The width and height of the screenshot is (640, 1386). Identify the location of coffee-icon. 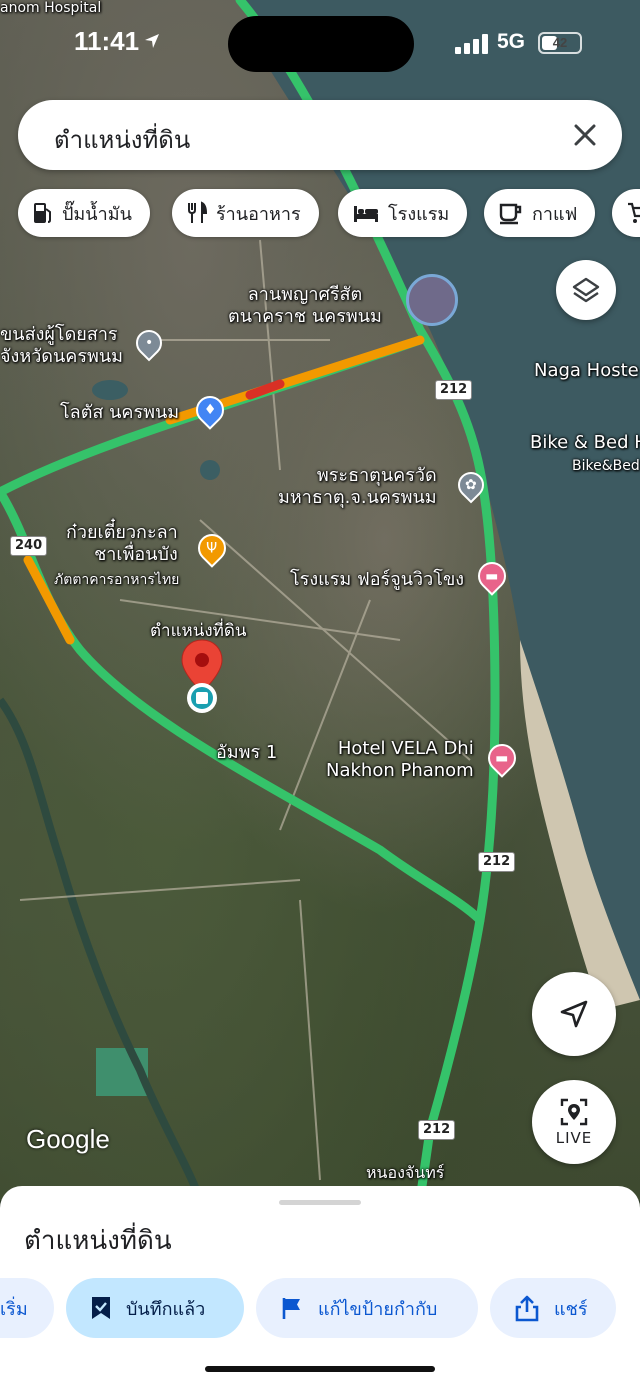
(510, 214).